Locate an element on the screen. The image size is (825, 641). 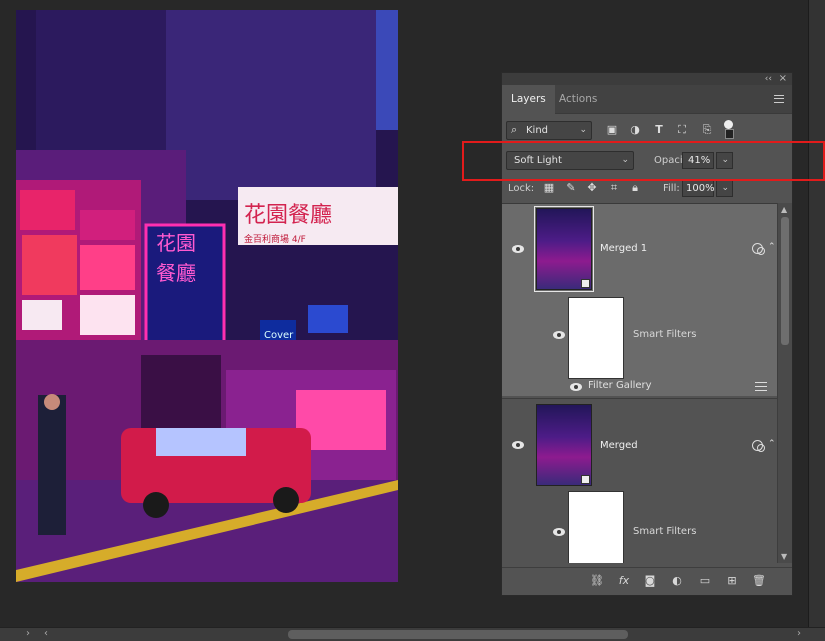
scroll-left-icon: ‹ is located at coordinates (46, 633).